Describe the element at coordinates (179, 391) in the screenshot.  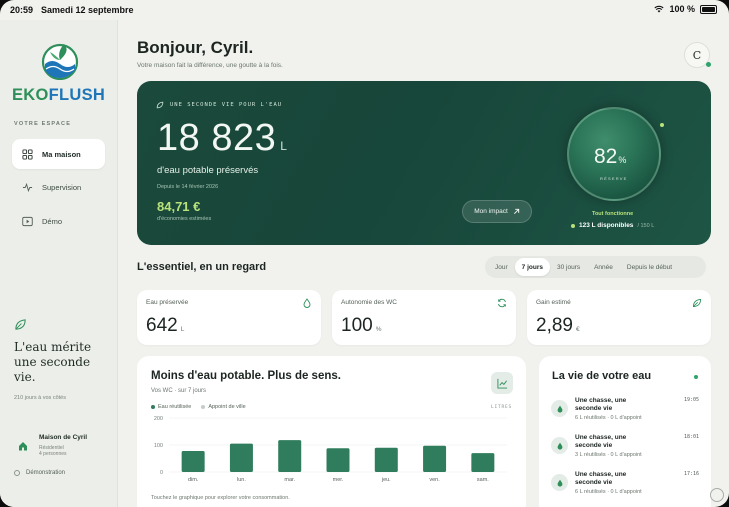
I see `chart-subtitle: Vos WC · sur 7 jours` at that location.